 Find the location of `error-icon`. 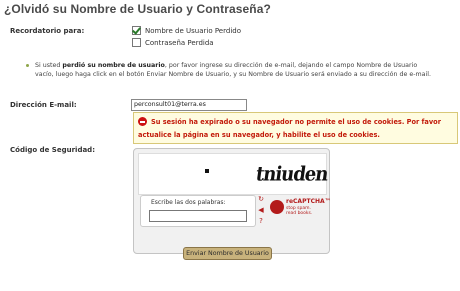

error-icon is located at coordinates (142, 121).